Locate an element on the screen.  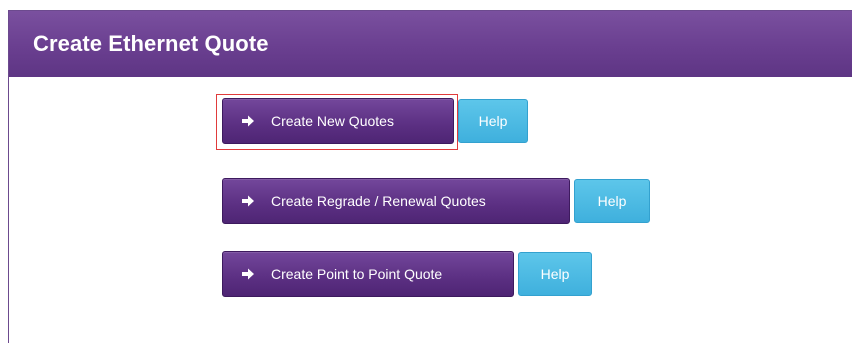
action-row-new-quotes: Create New Quotes Help is located at coordinates (375, 121).